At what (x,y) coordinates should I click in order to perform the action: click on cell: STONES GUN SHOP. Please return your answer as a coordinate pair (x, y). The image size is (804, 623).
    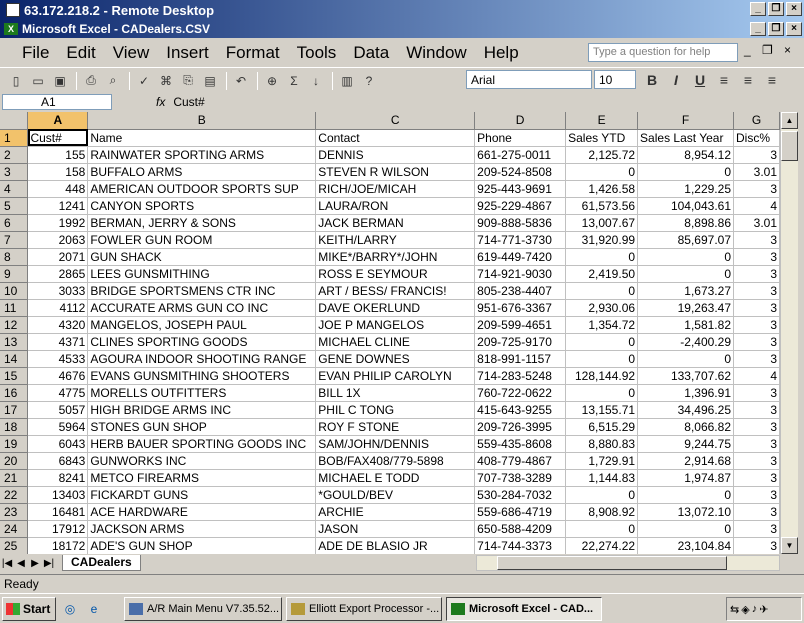
    Looking at the image, I should click on (202, 427).